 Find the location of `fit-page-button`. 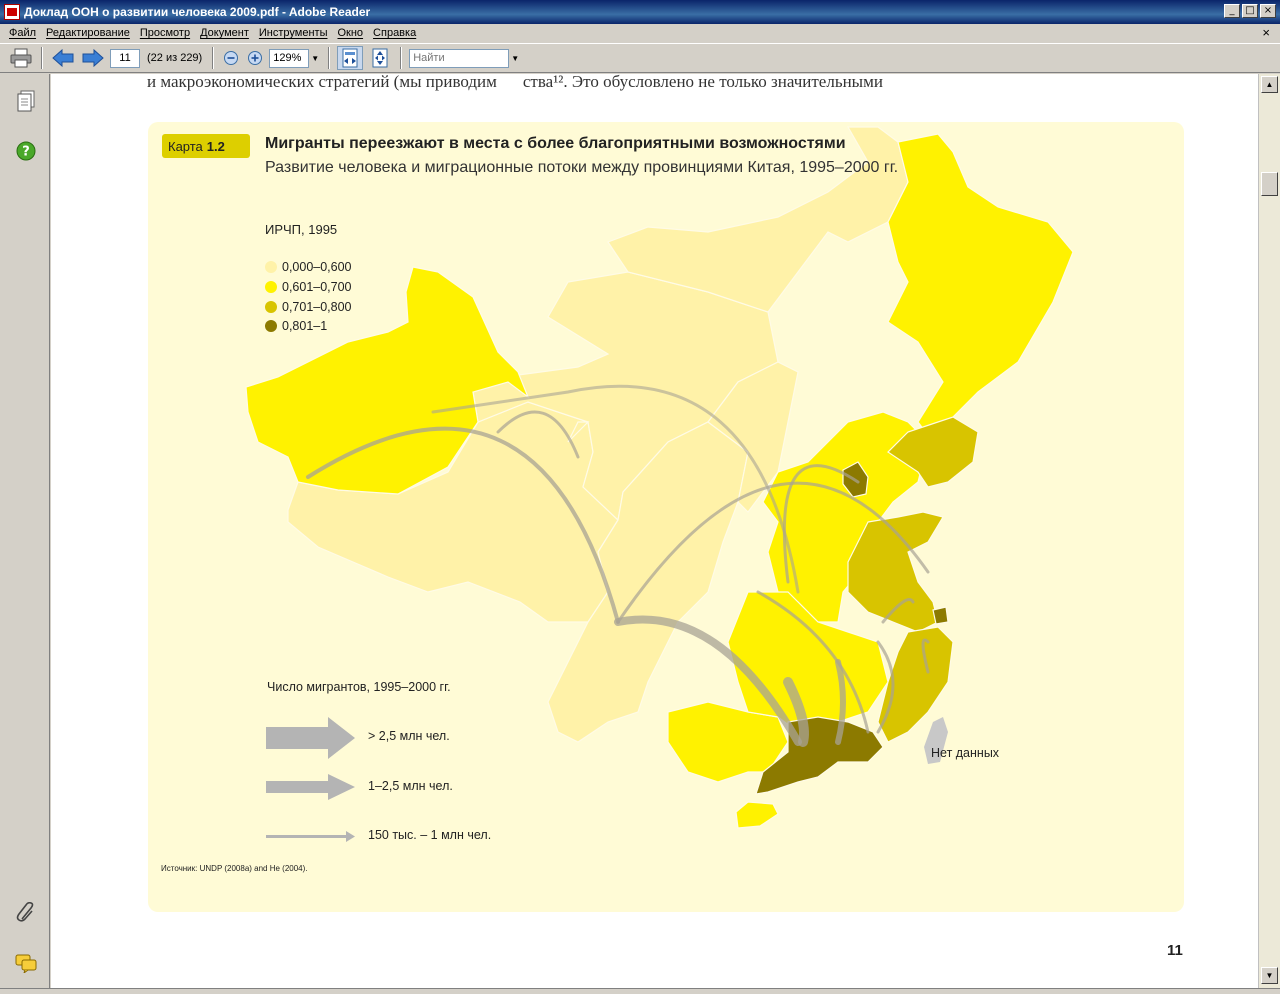

fit-page-button is located at coordinates (380, 58).